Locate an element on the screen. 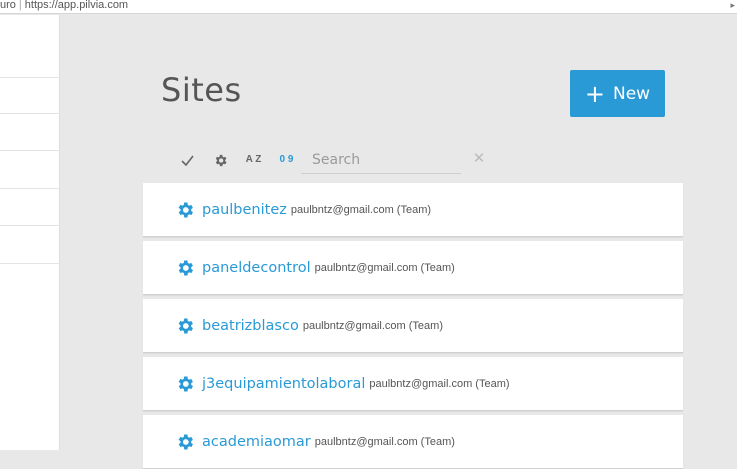 This screenshot has height=469, width=737. page-title: Sites is located at coordinates (201, 90).